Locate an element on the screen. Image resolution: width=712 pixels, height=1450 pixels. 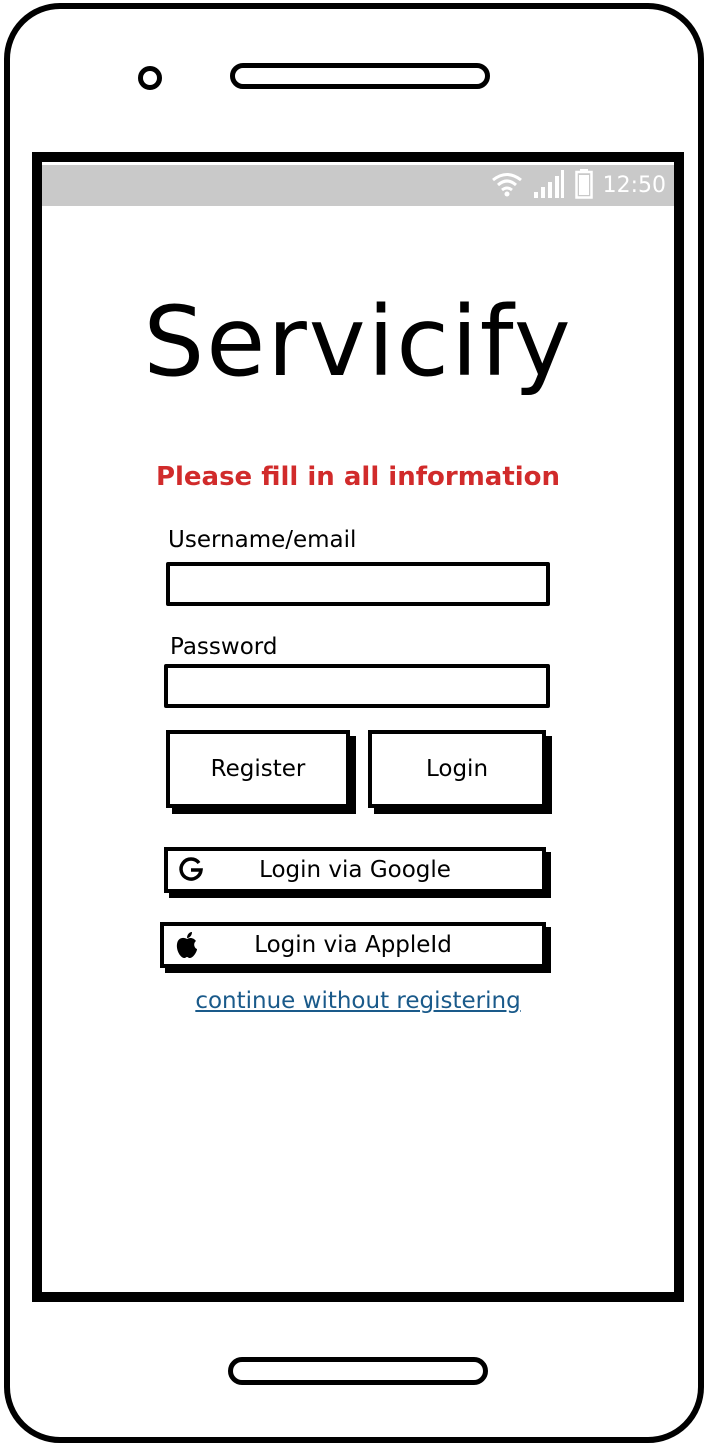
username-field is located at coordinates (358, 584).